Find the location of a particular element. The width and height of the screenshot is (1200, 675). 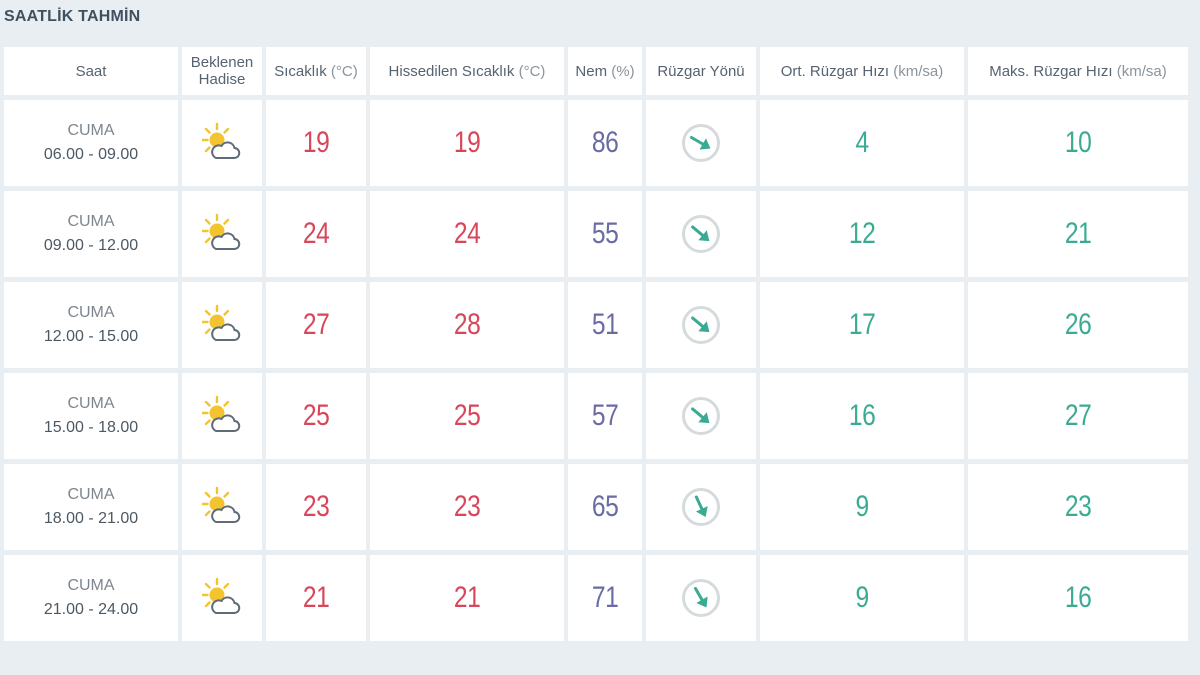

header-ort-ruzgar: Ort. Rüzgar Hızı (km/sa) is located at coordinates (862, 71).